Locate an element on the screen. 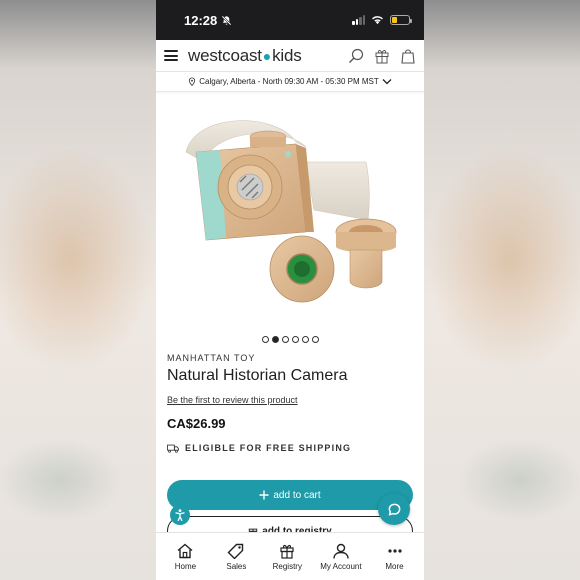 The image size is (580, 580). status-bar: 12:28 is located at coordinates (290, 20).